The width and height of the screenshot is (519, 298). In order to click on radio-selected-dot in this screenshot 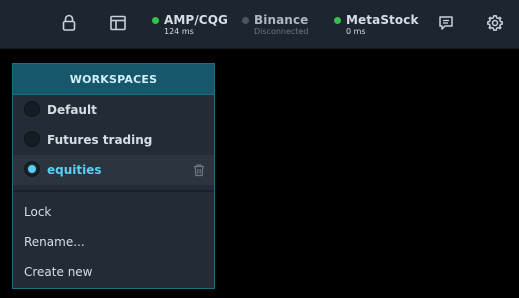, I will do `click(32, 169)`.